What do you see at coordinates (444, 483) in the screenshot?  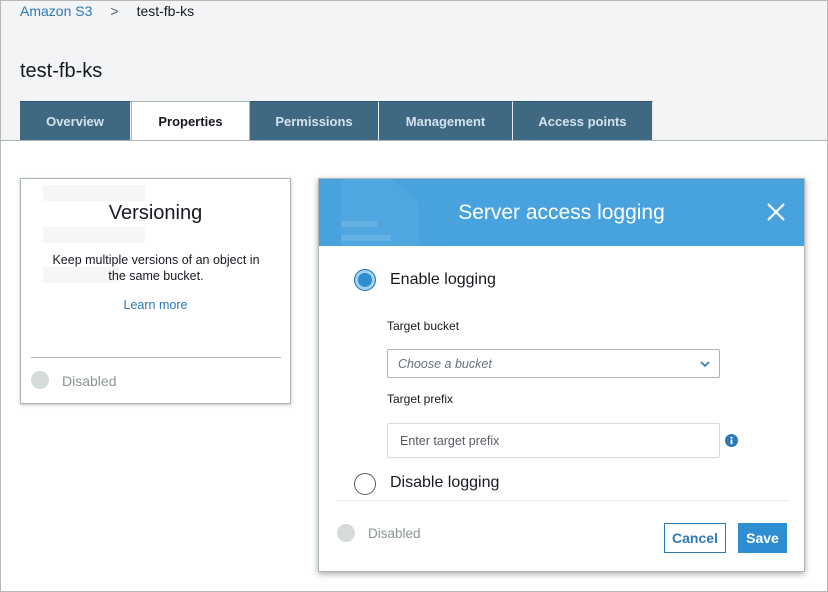 I see `disable-logging-label: Disable logging` at bounding box center [444, 483].